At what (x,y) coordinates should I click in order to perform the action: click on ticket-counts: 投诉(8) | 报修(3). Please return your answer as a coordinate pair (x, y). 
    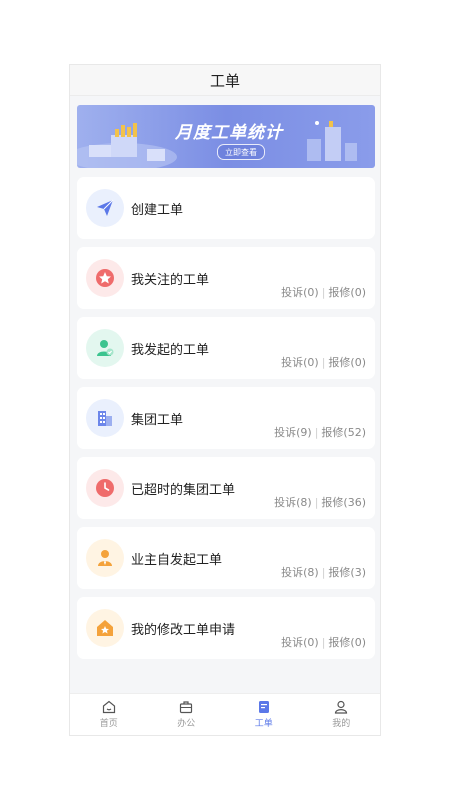
    Looking at the image, I should click on (323, 572).